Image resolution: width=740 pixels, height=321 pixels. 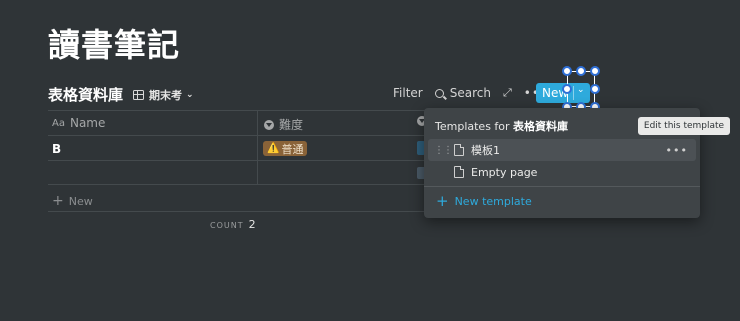 I want to click on add-row-button: + New, so click(x=72, y=201).